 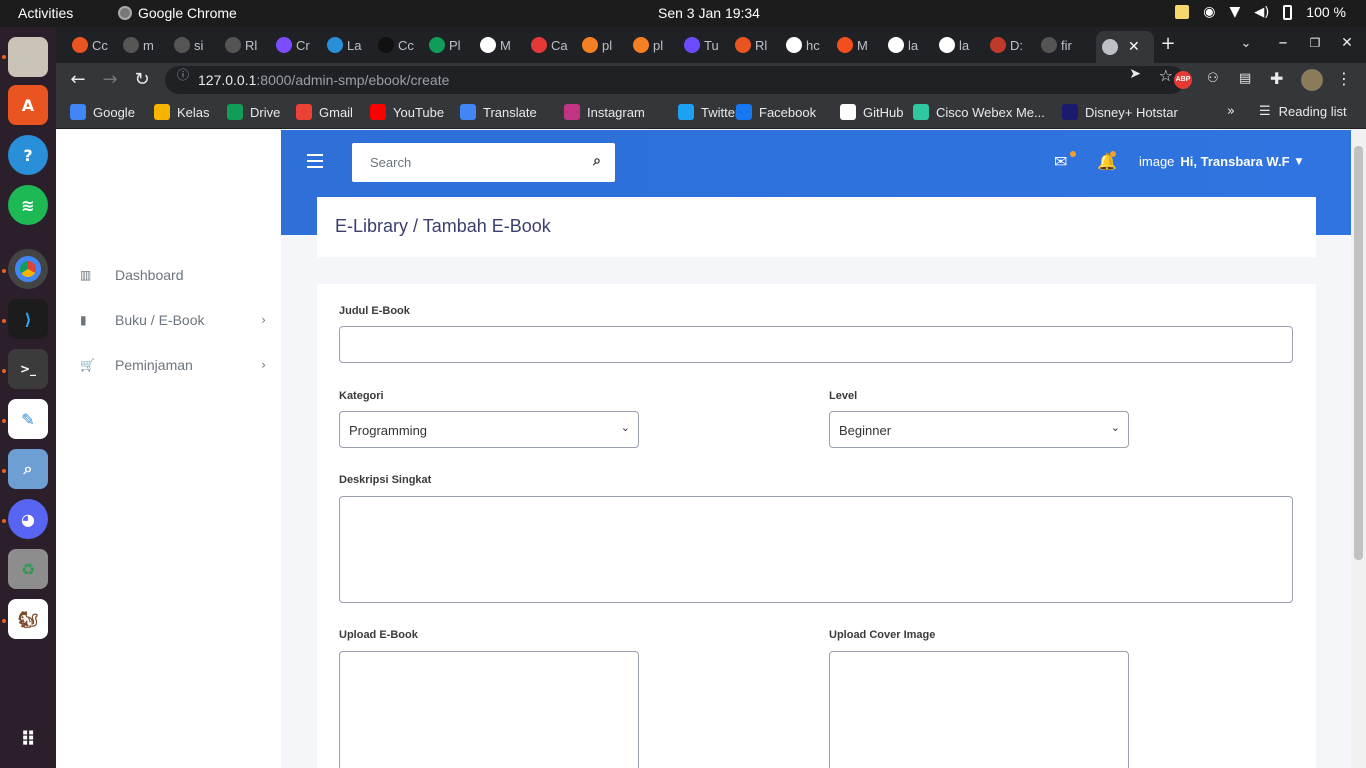 I want to click on user-menu: image Hi, Transbara W.F ▼, so click(x=1220, y=161).